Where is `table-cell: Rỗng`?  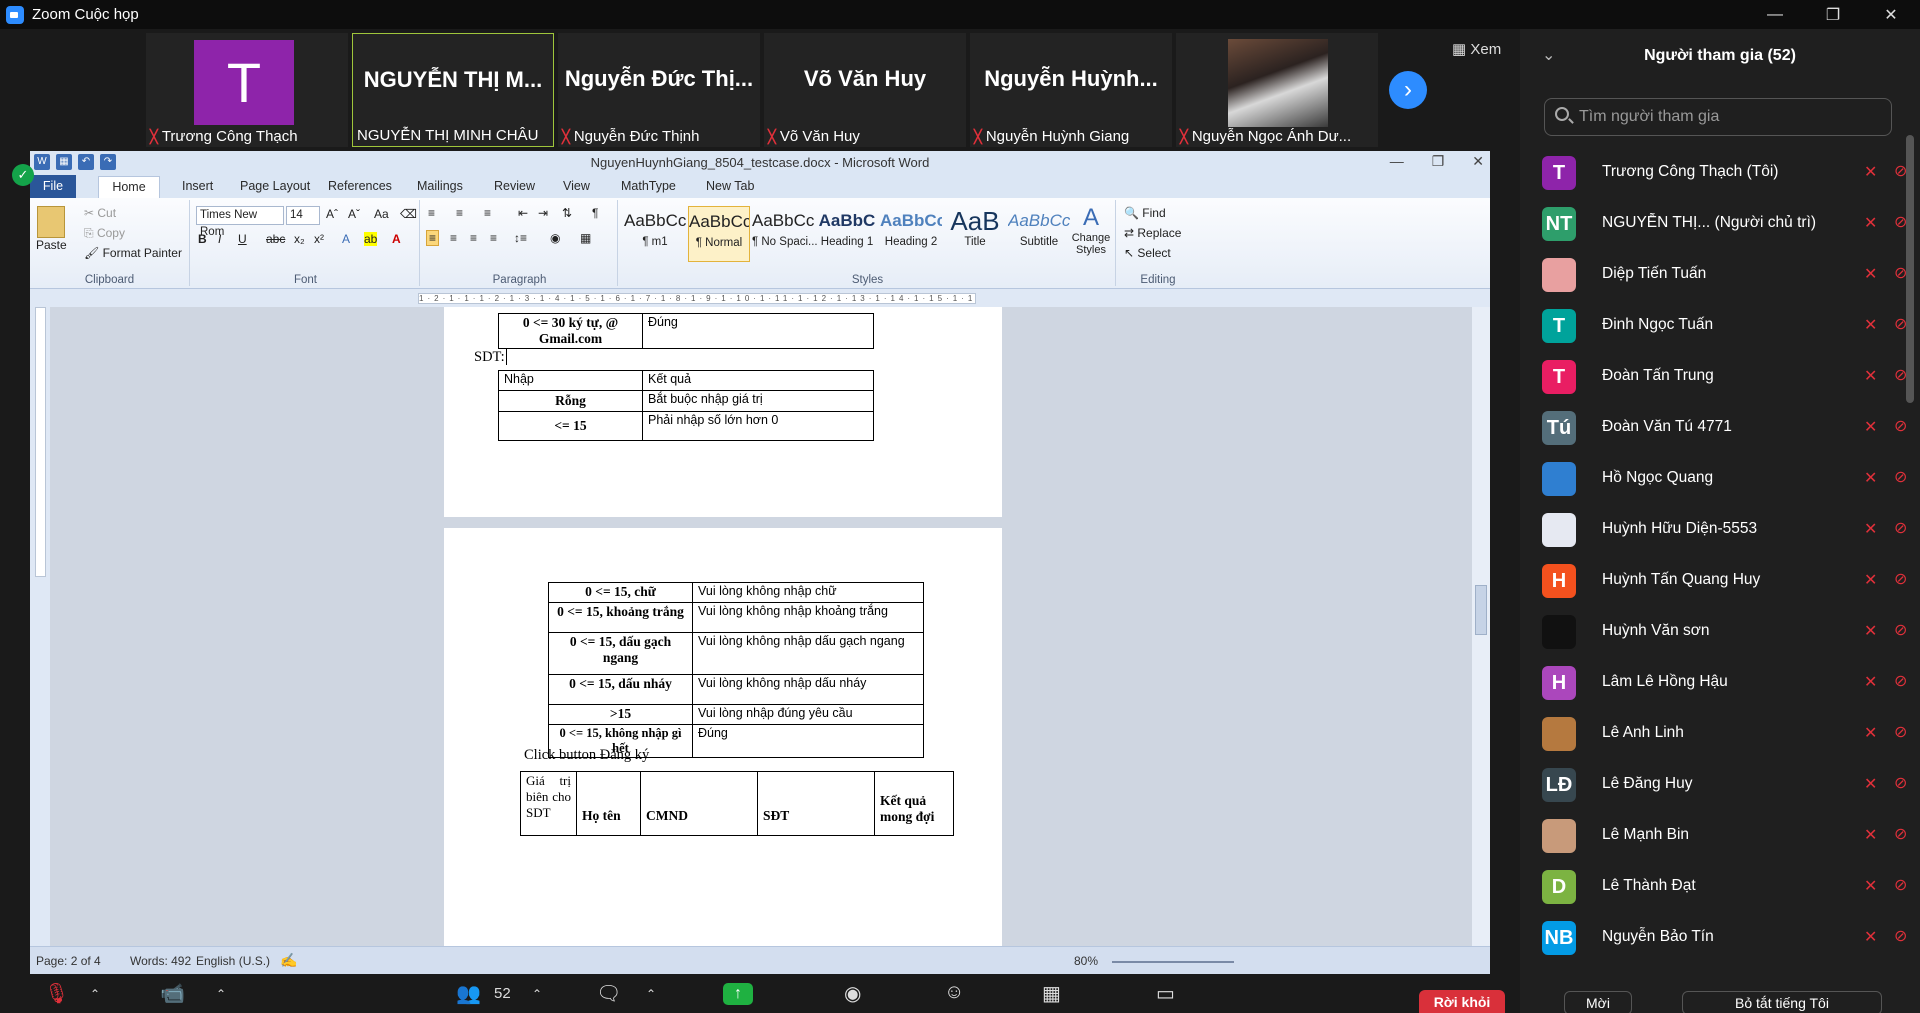 table-cell: Rỗng is located at coordinates (570, 401).